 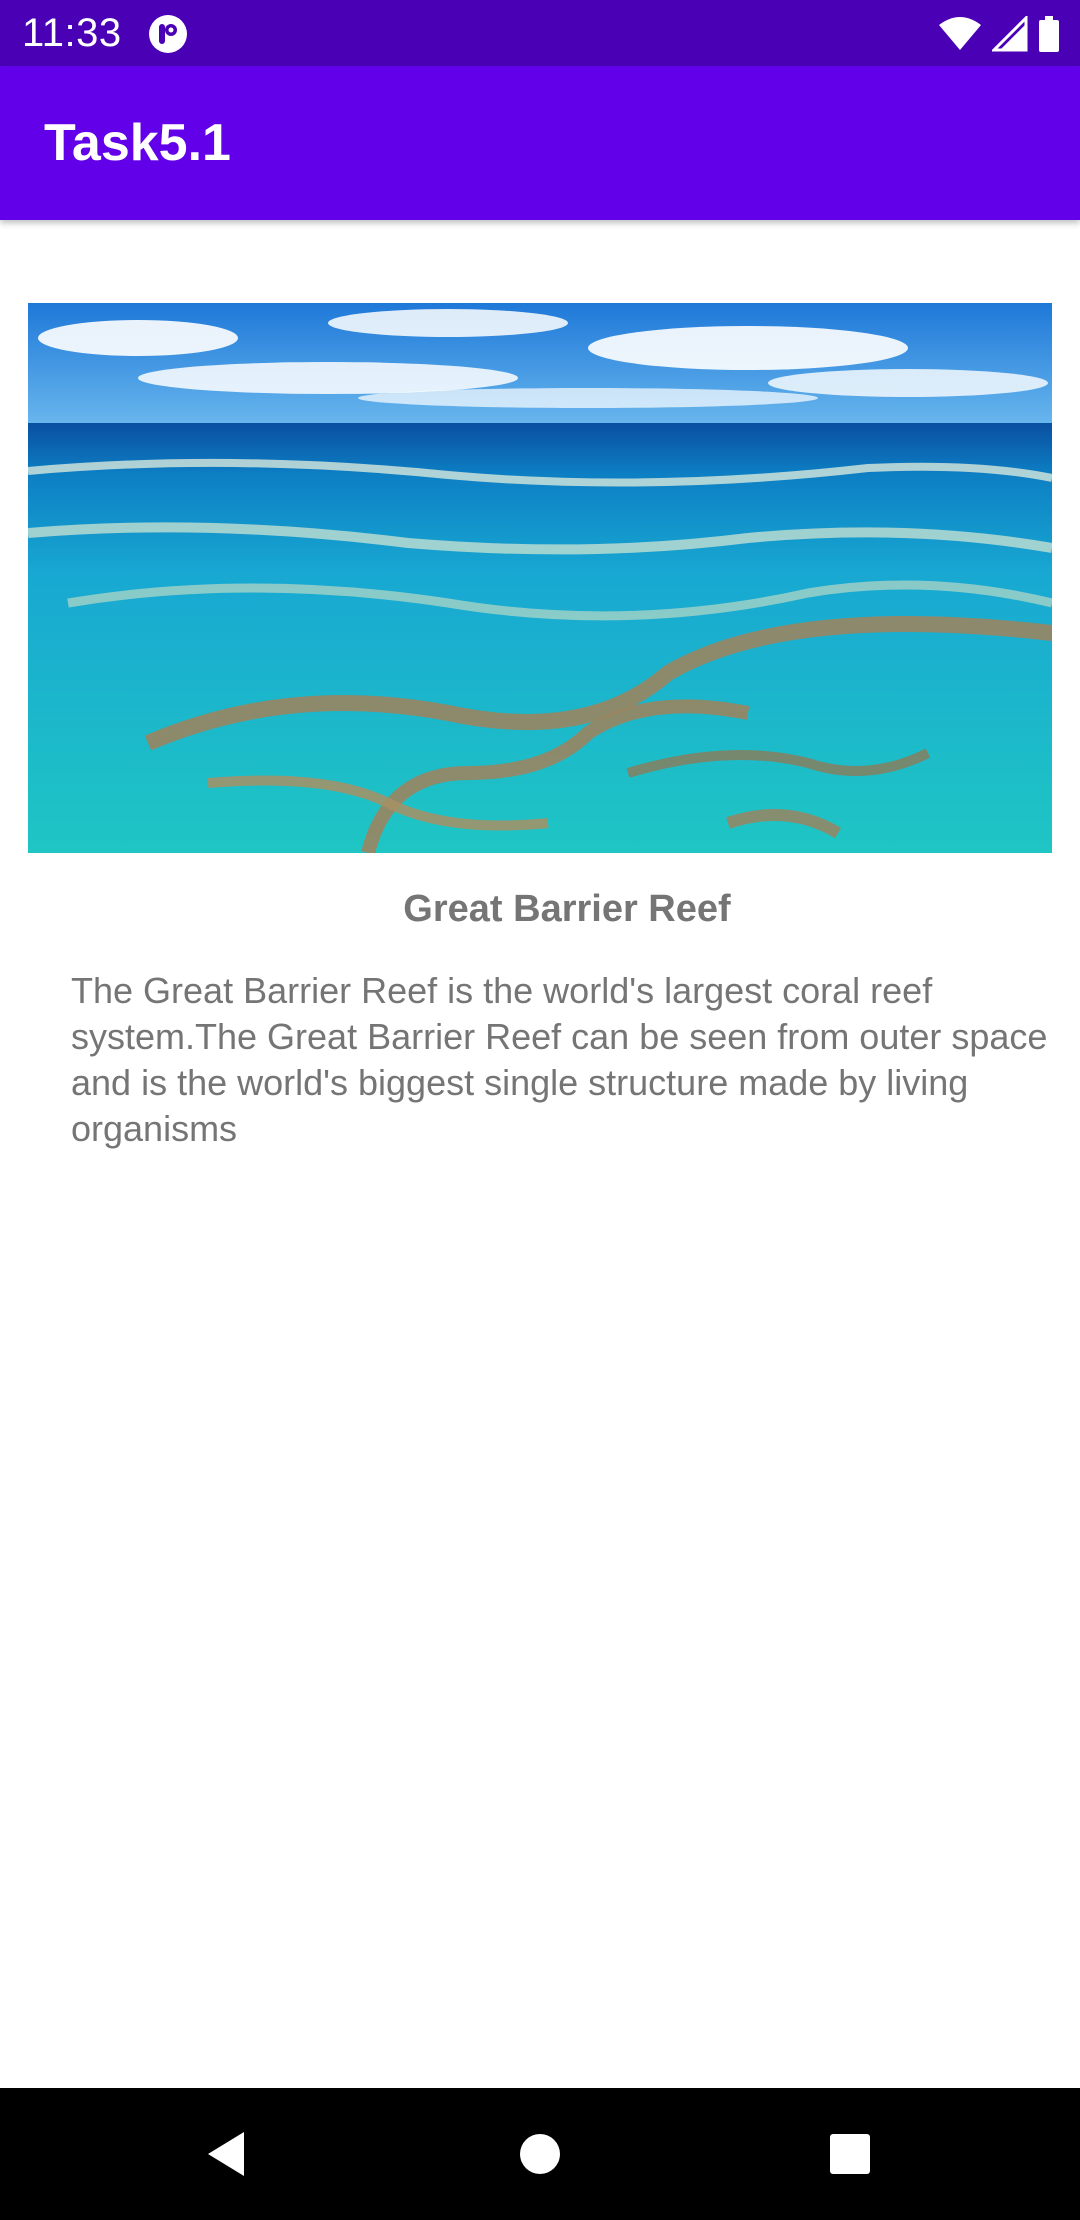 I want to click on back-button, so click(x=226, y=2154).